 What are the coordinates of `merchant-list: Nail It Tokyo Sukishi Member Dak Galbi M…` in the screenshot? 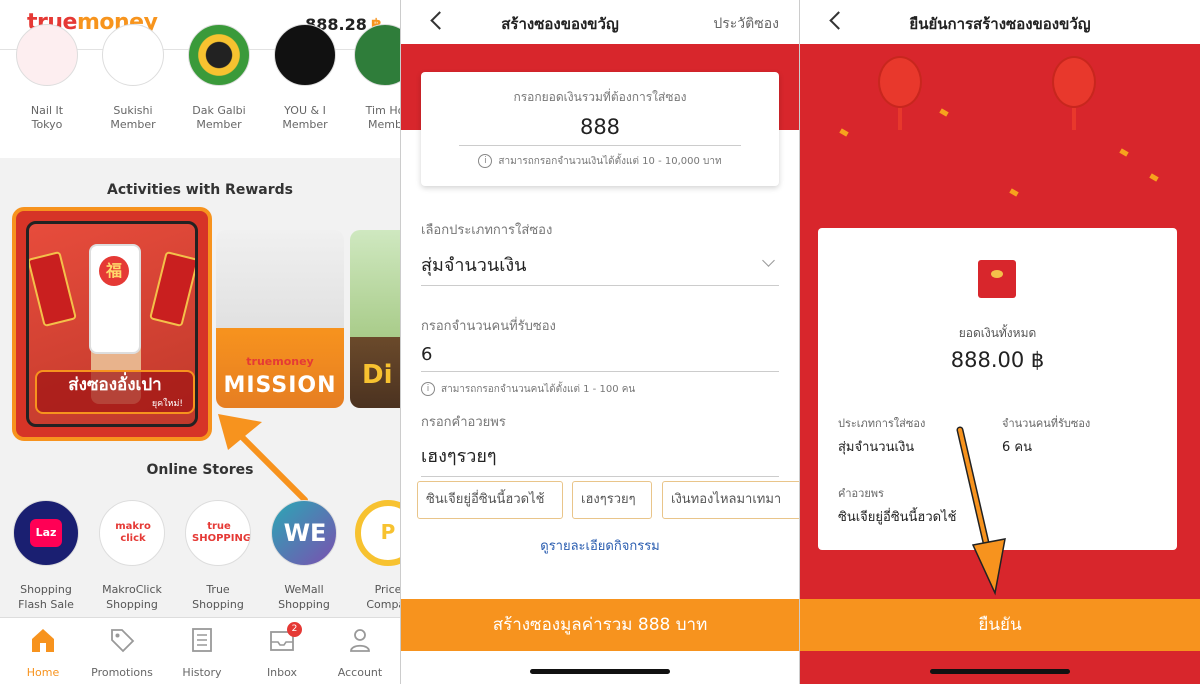 It's located at (200, 91).